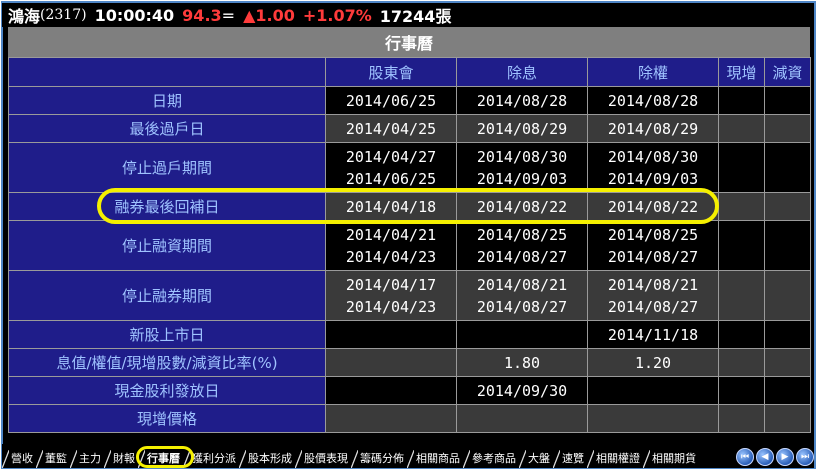 The width and height of the screenshot is (820, 473). What do you see at coordinates (653, 100) in the screenshot?
I see `cell-value: 2014/08/28` at bounding box center [653, 100].